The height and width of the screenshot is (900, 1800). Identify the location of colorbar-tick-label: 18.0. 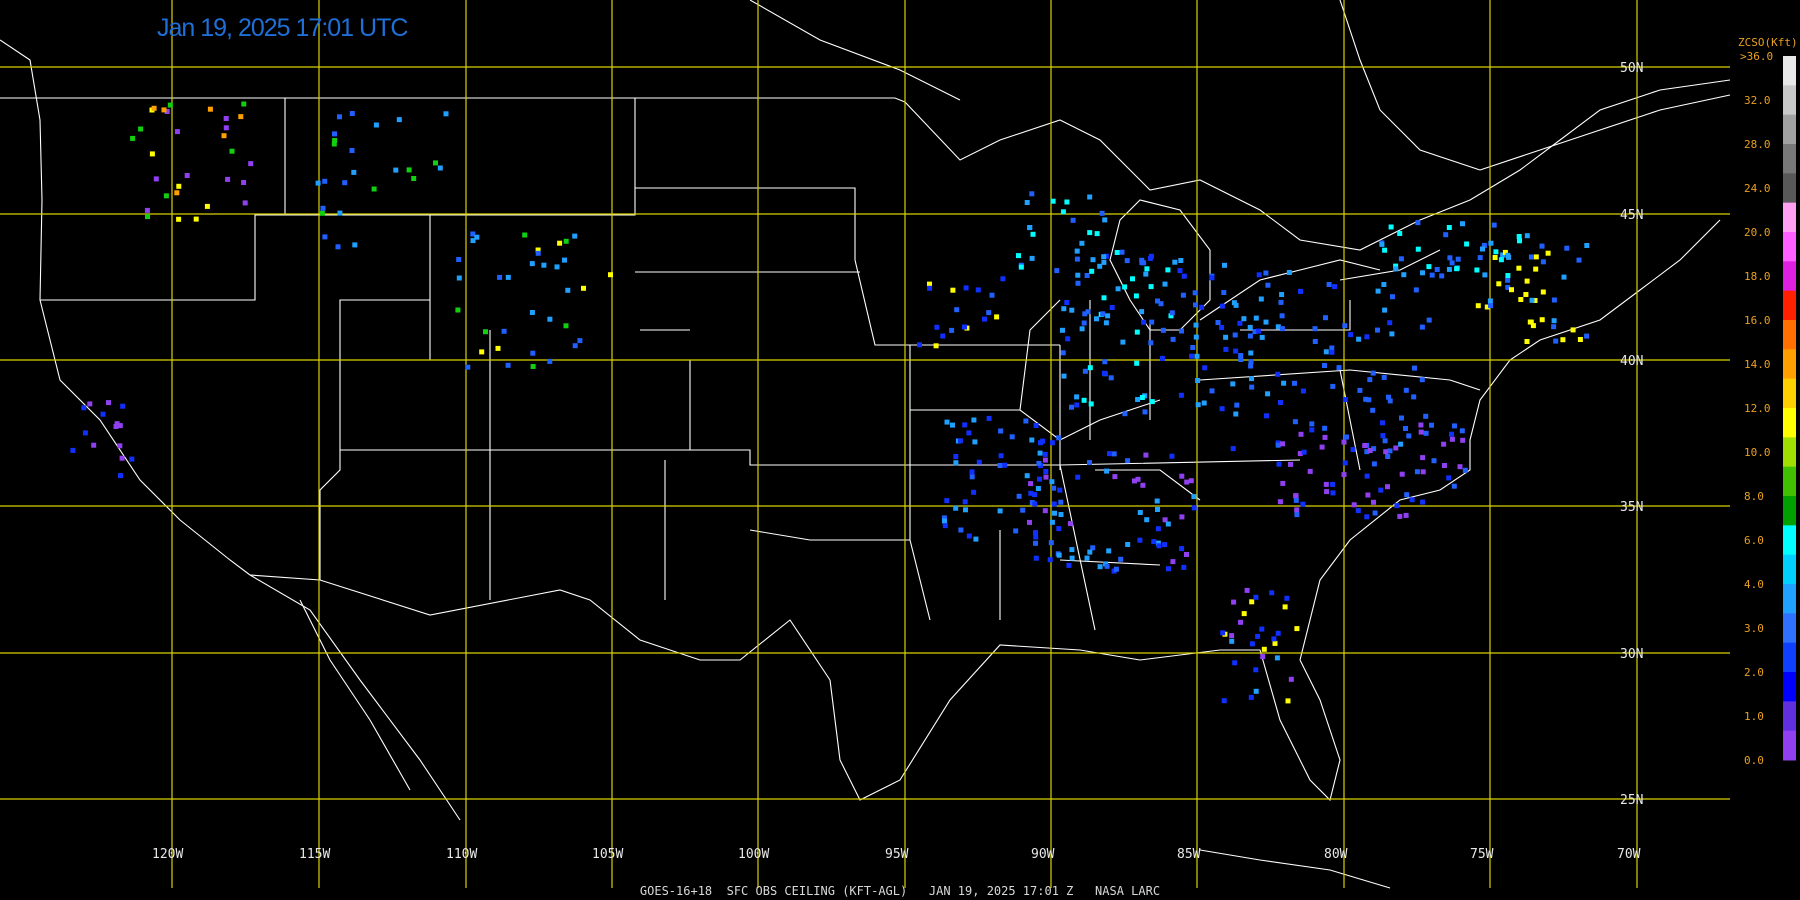
(1757, 276).